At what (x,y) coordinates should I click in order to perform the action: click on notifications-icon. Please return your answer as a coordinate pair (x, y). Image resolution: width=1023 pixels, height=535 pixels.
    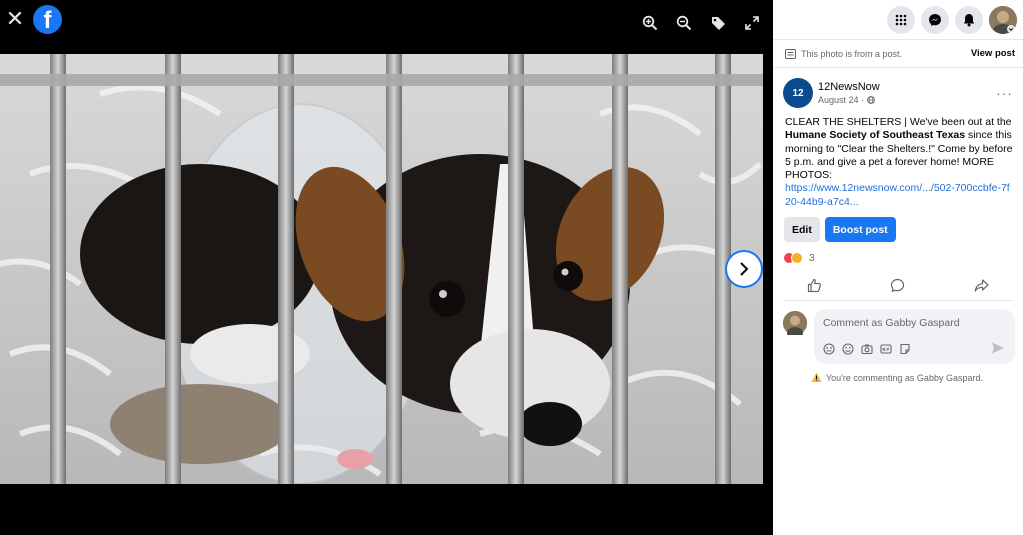
    Looking at the image, I should click on (969, 19).